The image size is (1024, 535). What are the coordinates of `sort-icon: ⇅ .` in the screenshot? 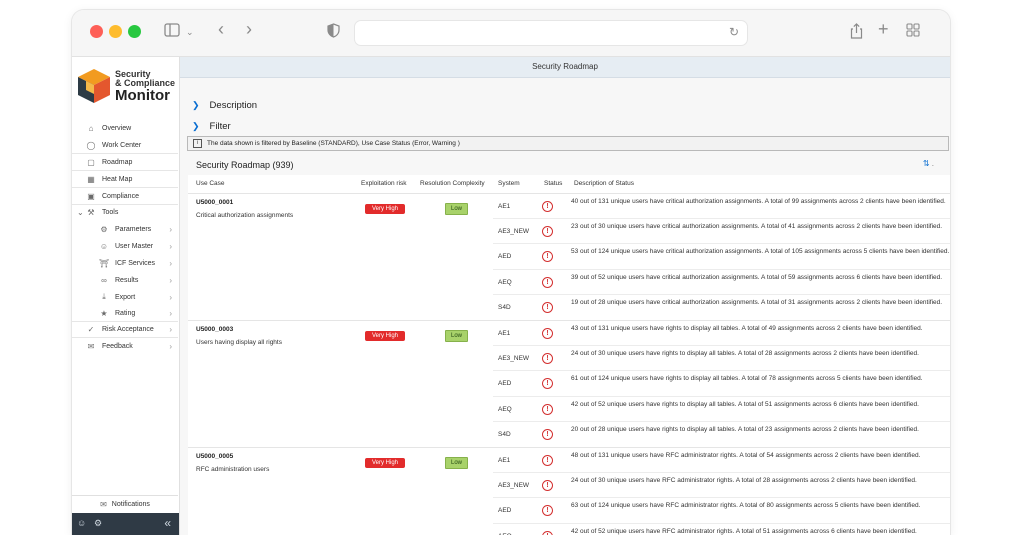 It's located at (928, 163).